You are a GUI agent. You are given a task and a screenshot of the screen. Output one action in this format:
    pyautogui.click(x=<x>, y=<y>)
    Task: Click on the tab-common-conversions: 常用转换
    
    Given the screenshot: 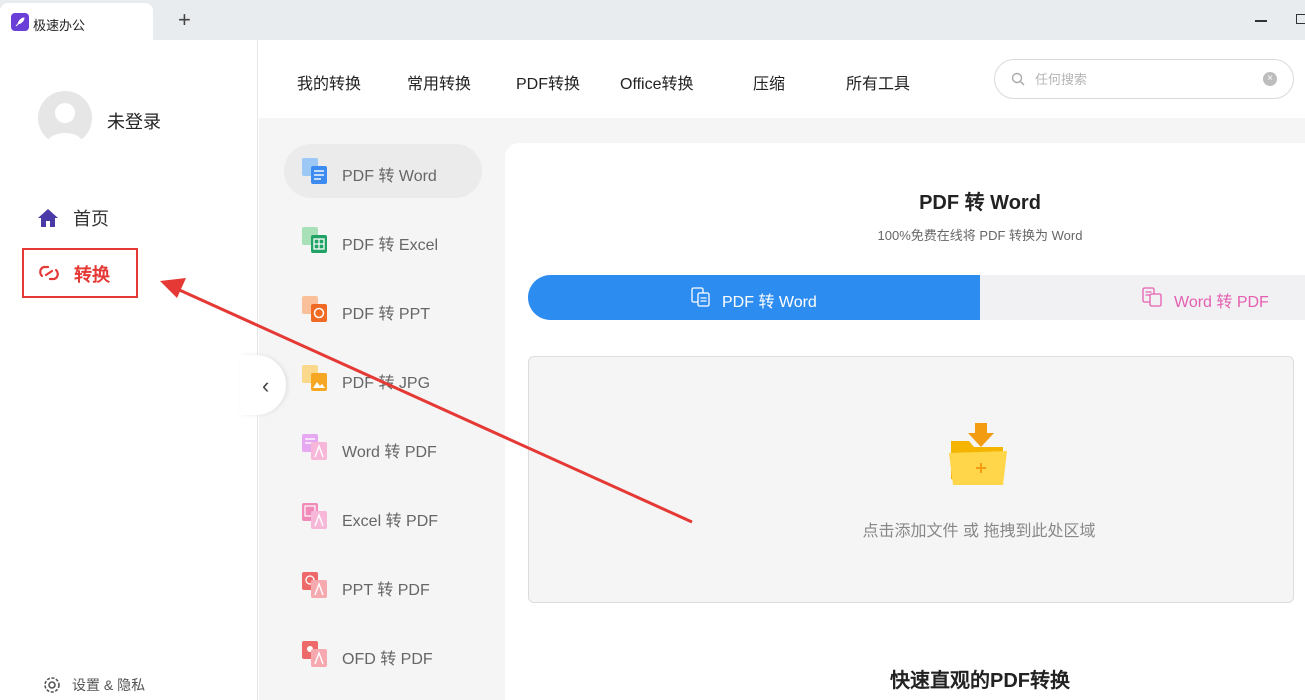 What is the action you would take?
    pyautogui.click(x=439, y=82)
    